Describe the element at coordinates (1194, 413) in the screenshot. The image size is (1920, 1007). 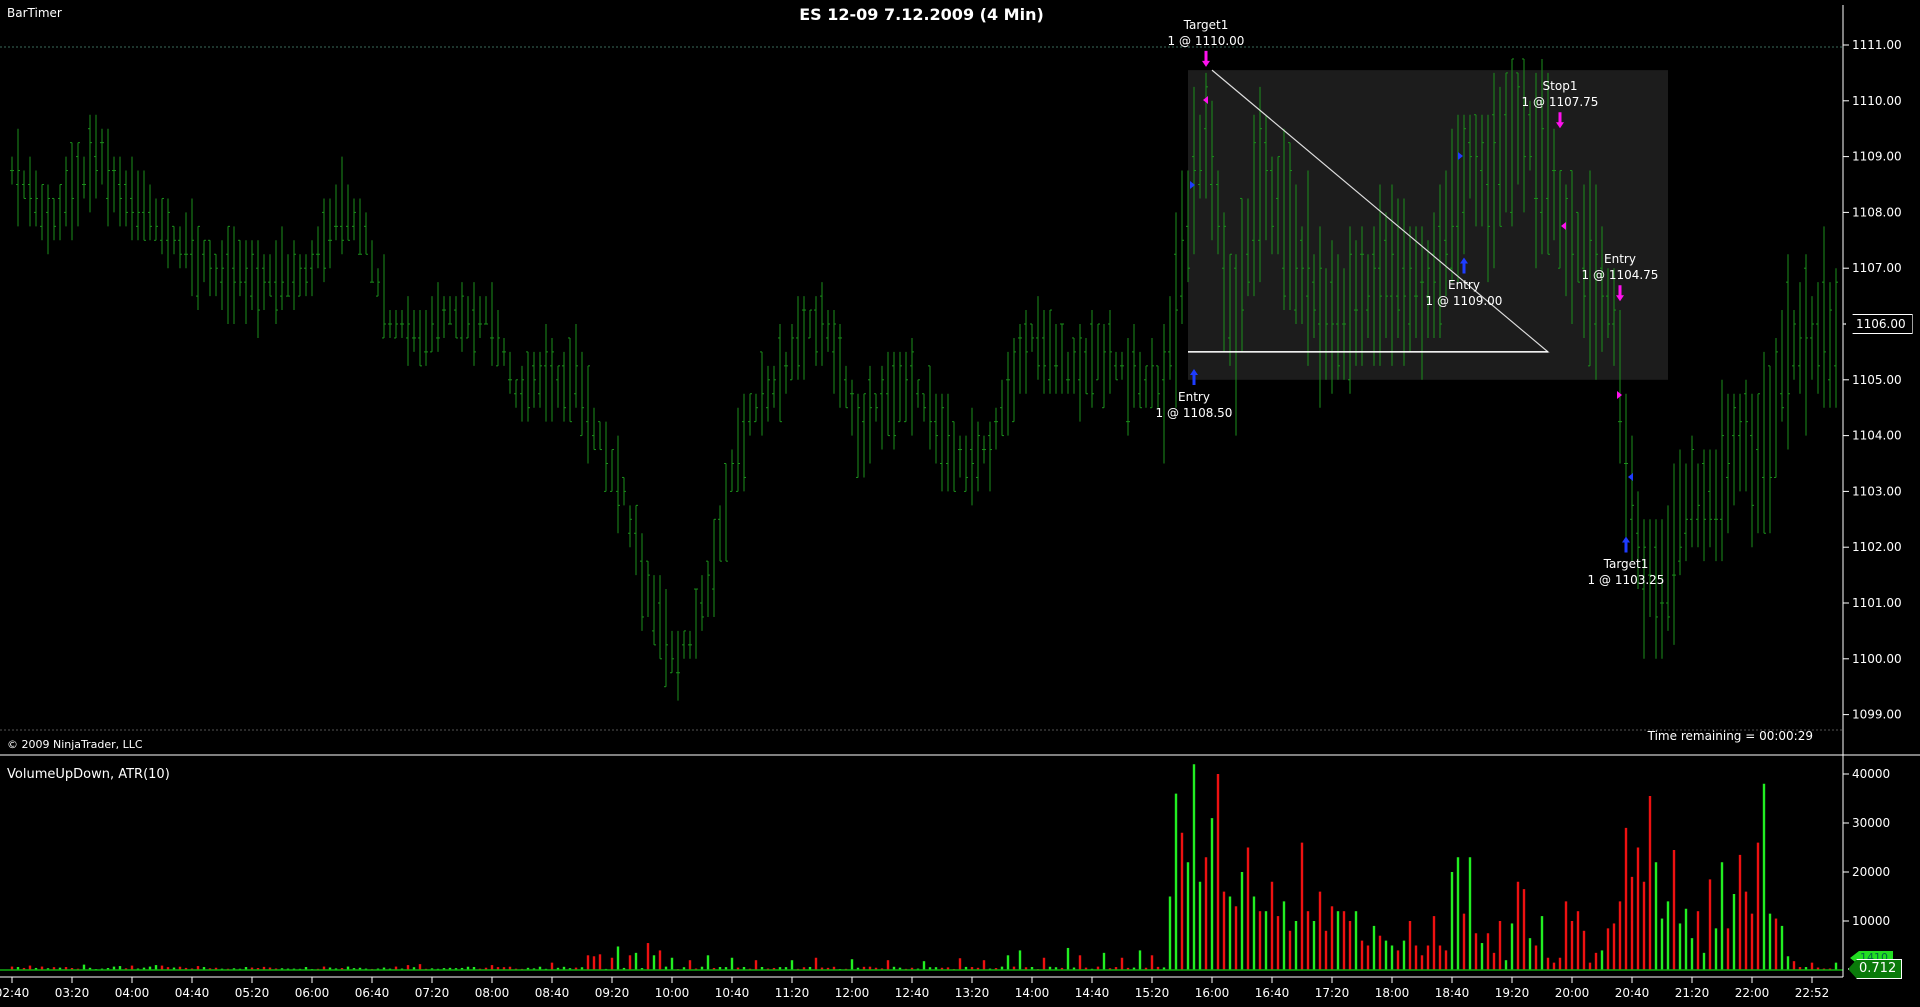
I see `execution-fill: 1 @ 1108.50` at that location.